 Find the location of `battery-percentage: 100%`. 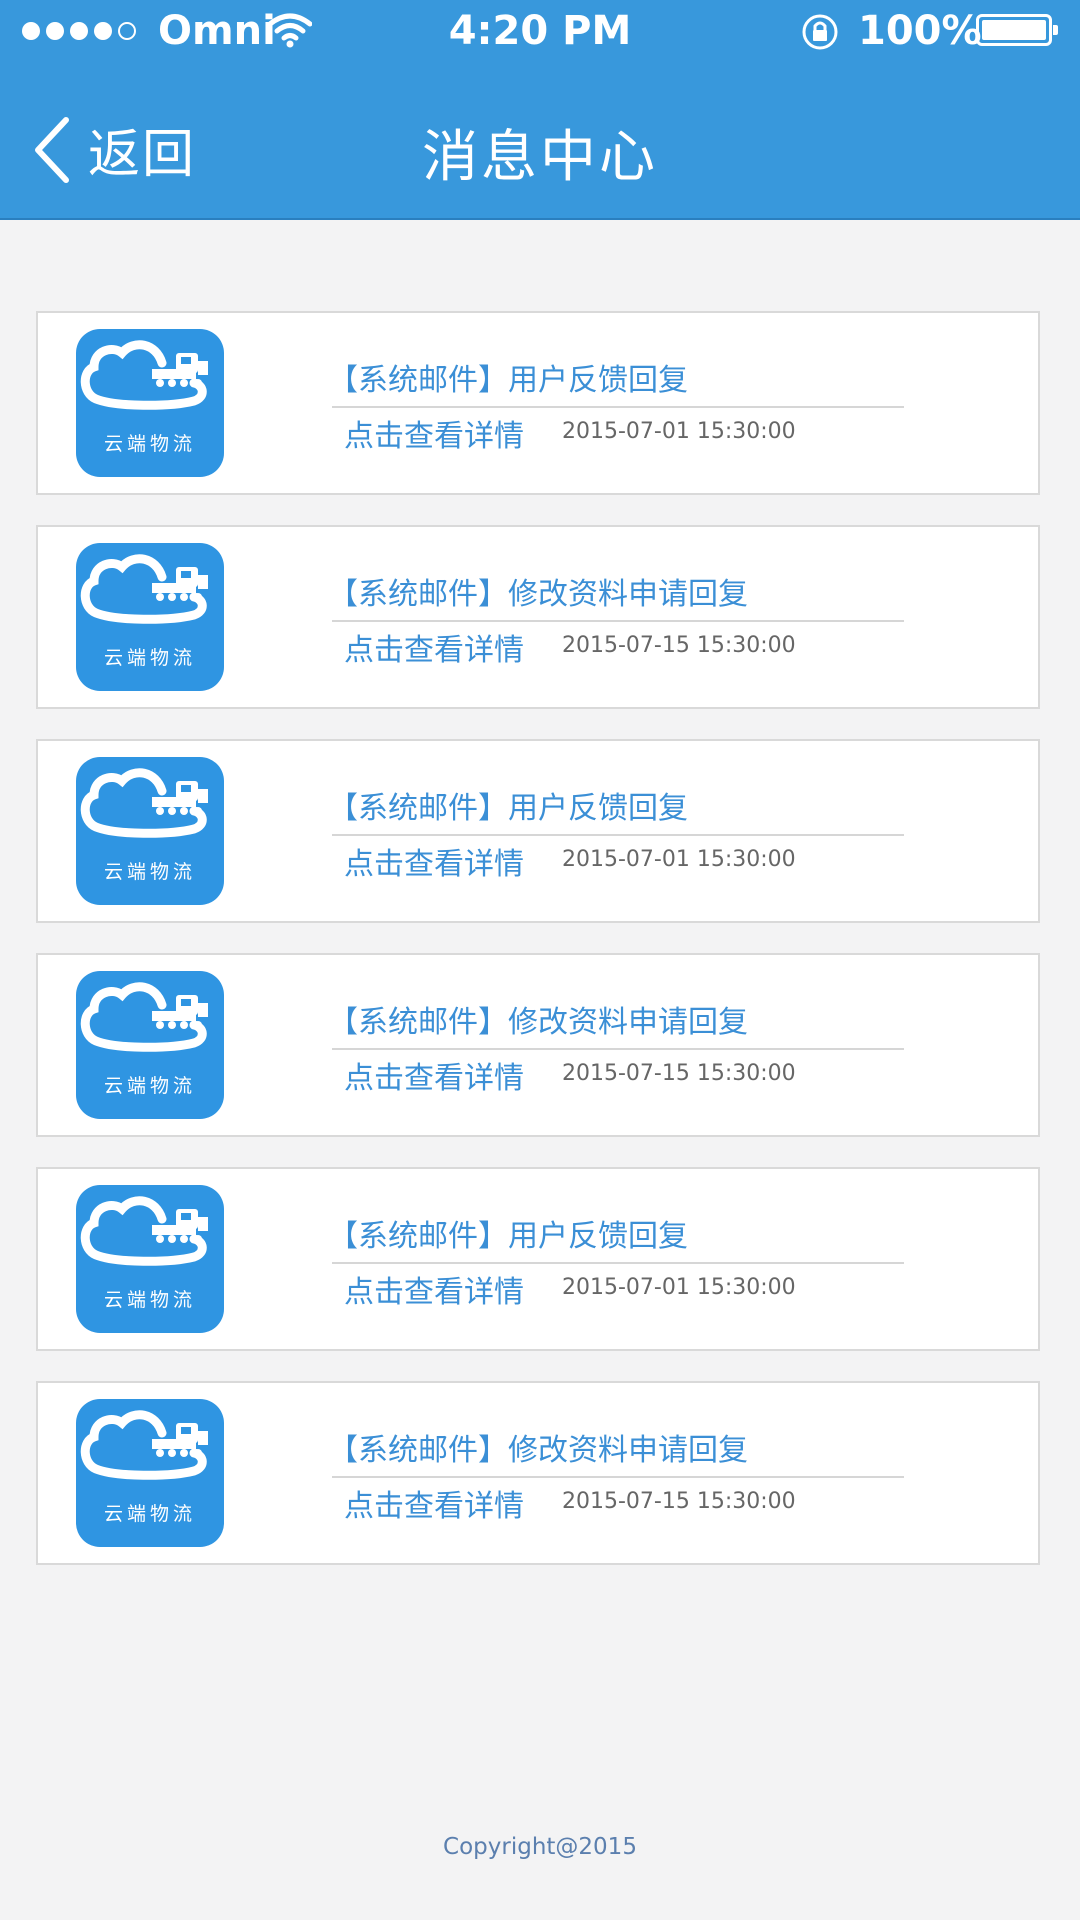

battery-percentage: 100% is located at coordinates (920, 31).